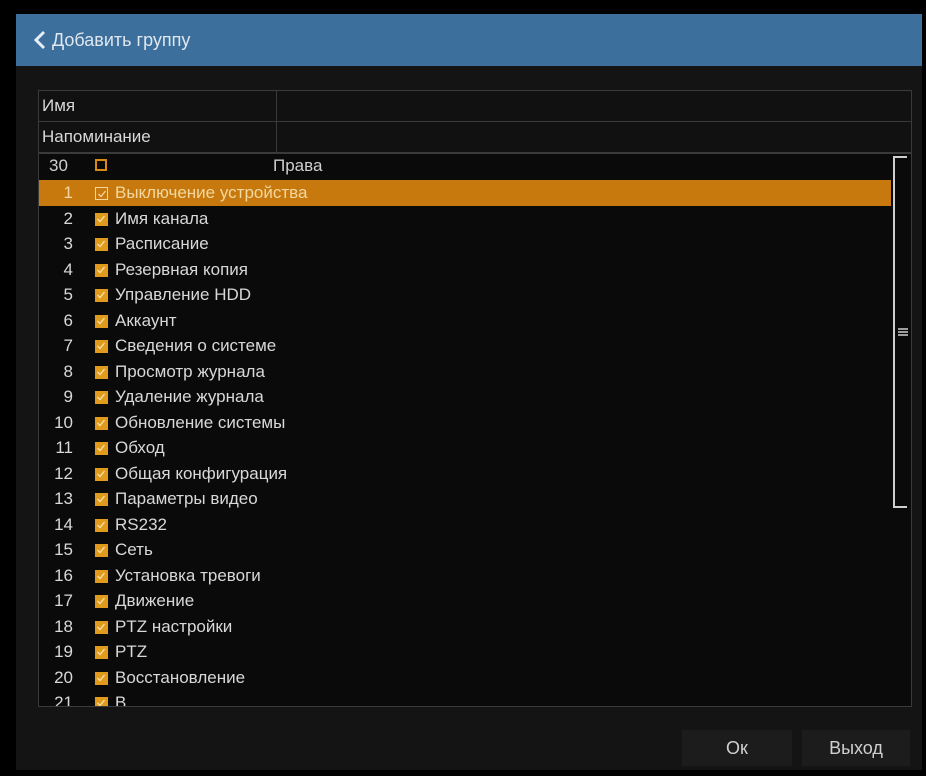 The height and width of the screenshot is (776, 926). What do you see at coordinates (465, 219) in the screenshot?
I see `permission-row: 2 Имя канала` at bounding box center [465, 219].